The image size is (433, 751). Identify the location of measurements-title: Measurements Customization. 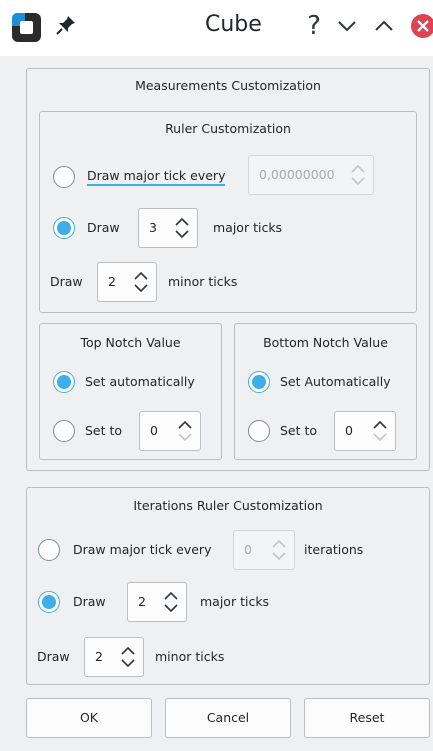
(228, 85).